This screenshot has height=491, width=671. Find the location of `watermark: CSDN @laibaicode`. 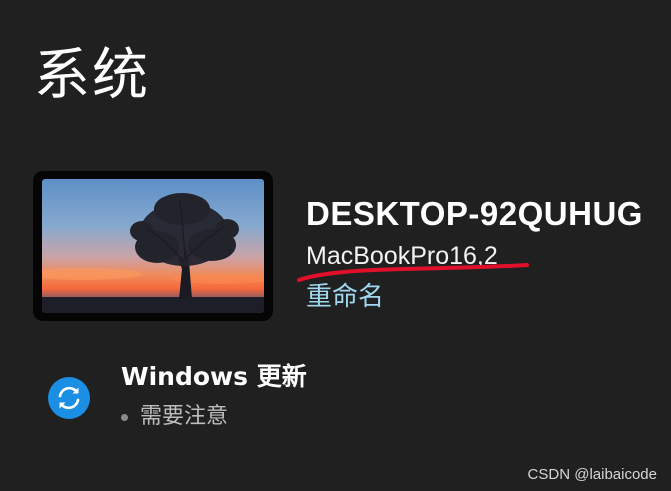

watermark: CSDN @laibaicode is located at coordinates (592, 474).